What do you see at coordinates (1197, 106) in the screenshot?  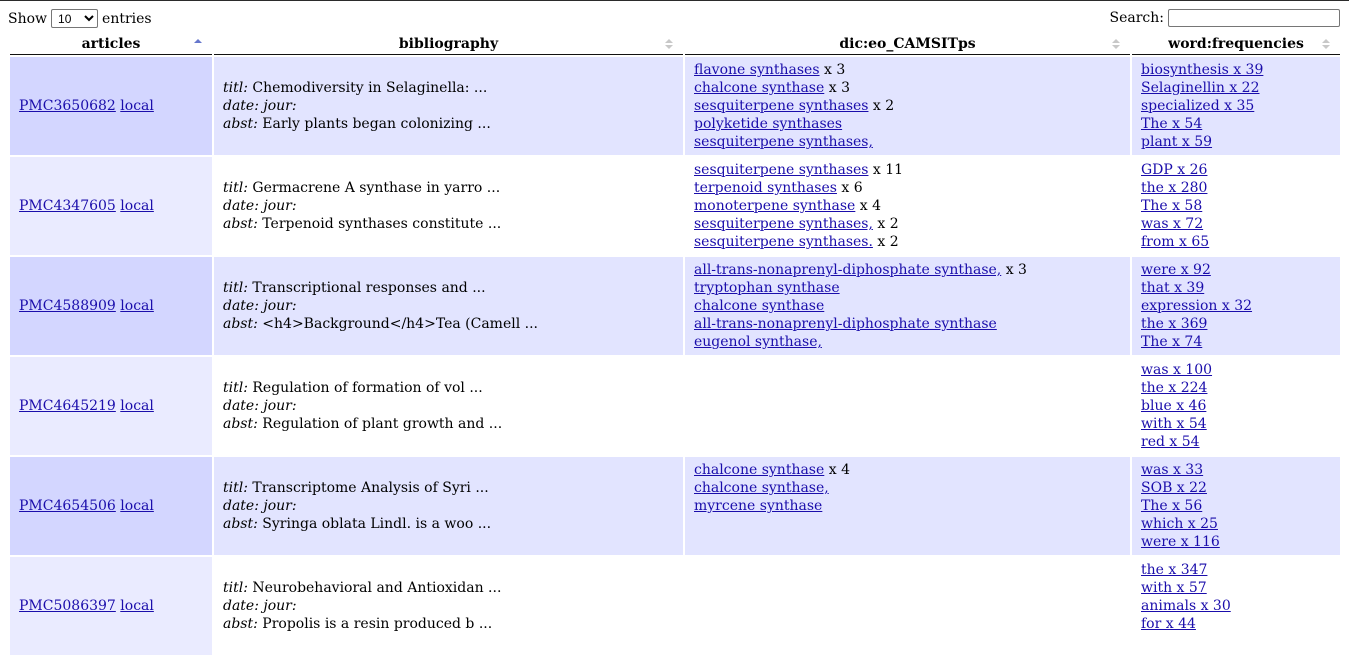 I see `word-frequency-link: specialized x 35` at bounding box center [1197, 106].